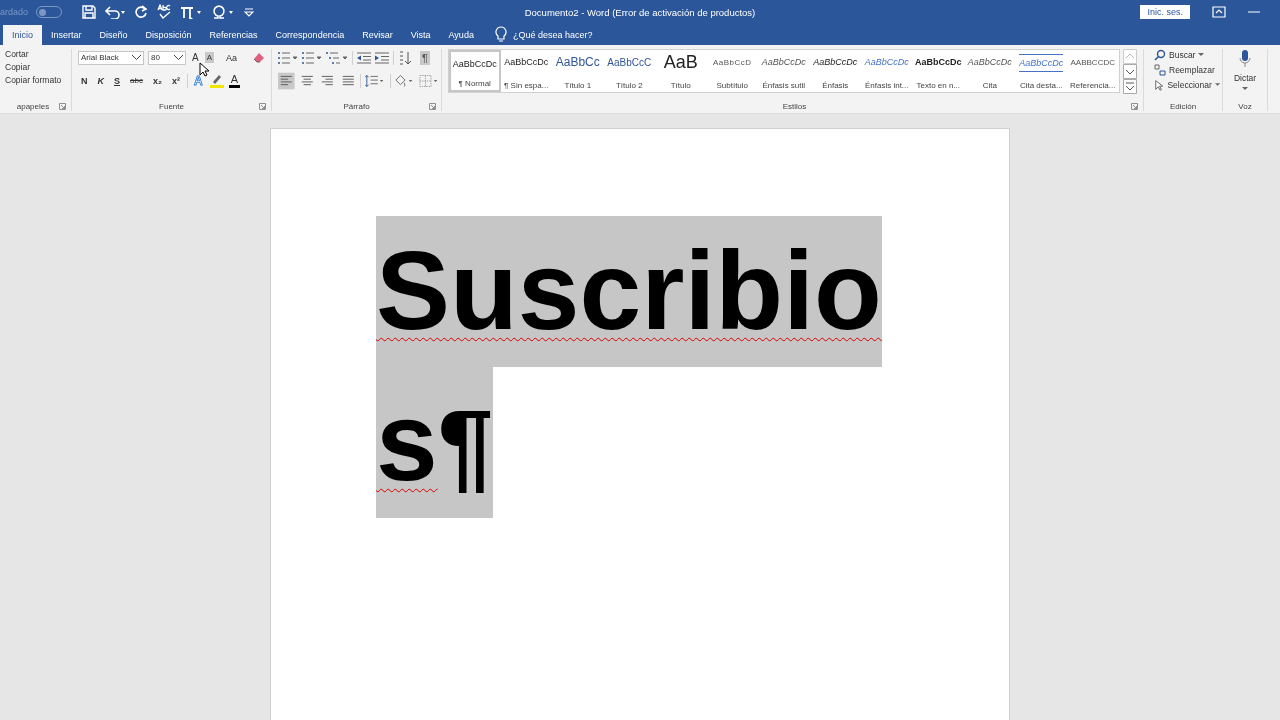  What do you see at coordinates (115, 12) in the screenshot?
I see `undo-icon` at bounding box center [115, 12].